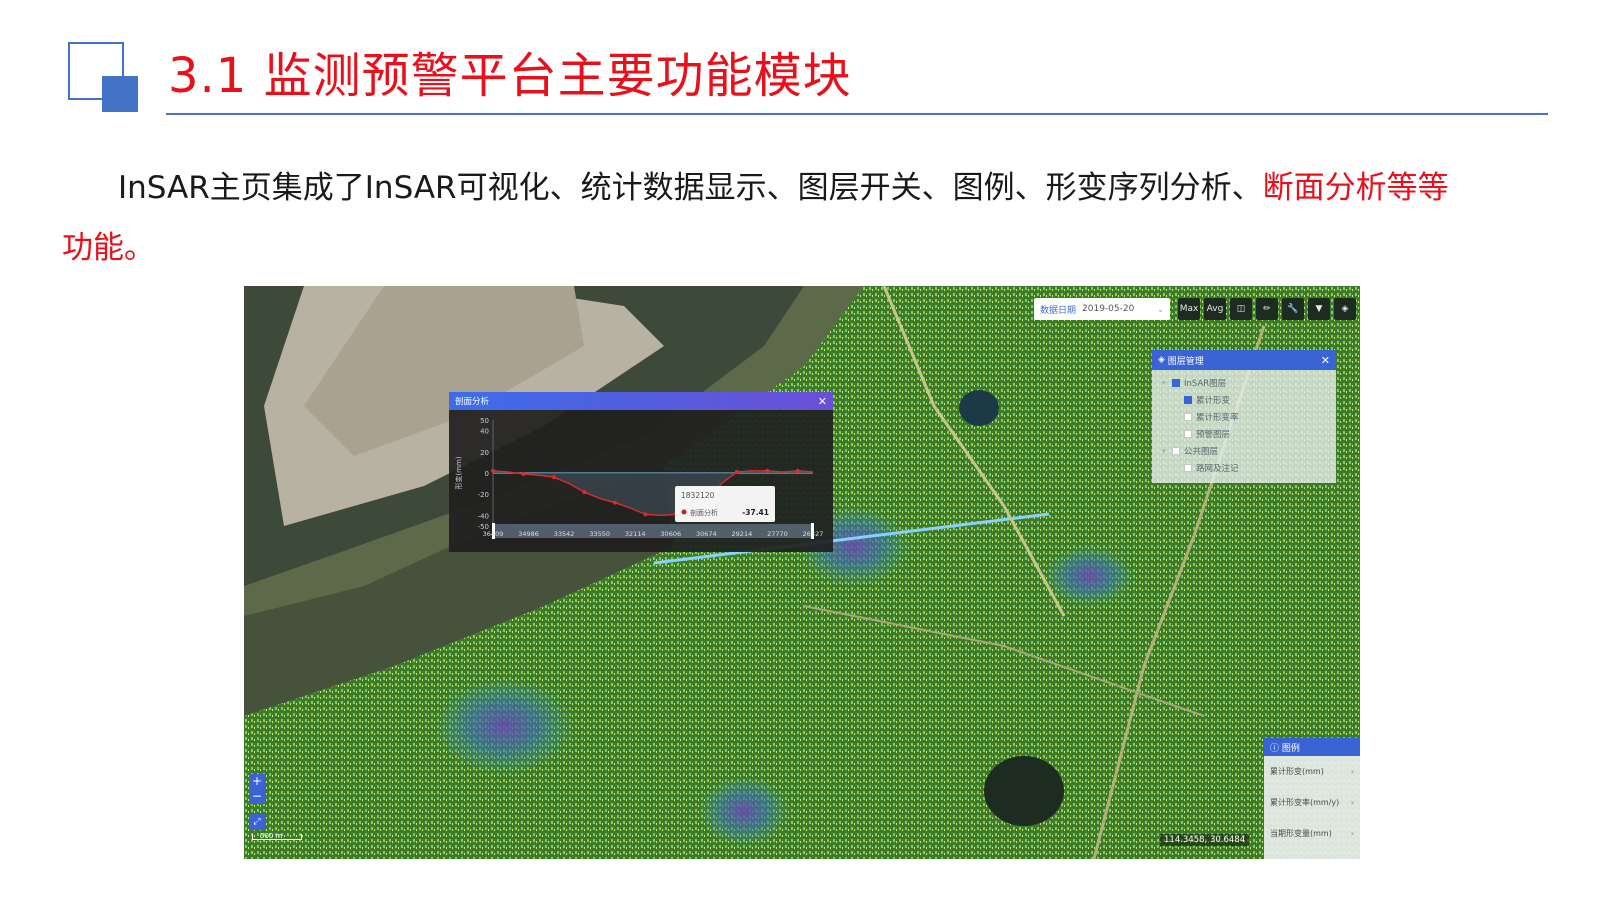 The height and width of the screenshot is (900, 1600). I want to click on map-toolbar: Max Avg ◫ ✏ 🔧 ▼ ◈, so click(1267, 309).